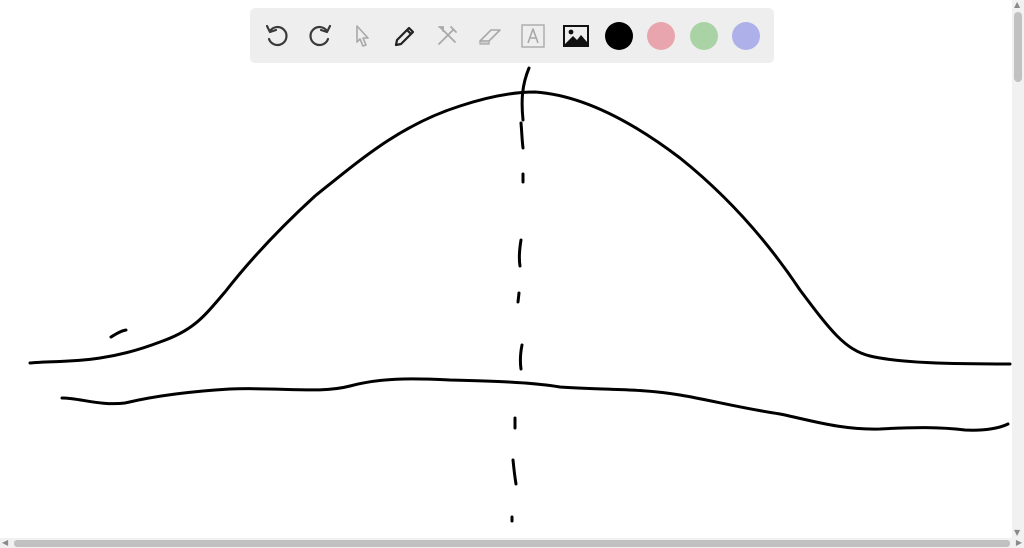 The image size is (1024, 548). What do you see at coordinates (661, 36) in the screenshot?
I see `color-swatch-pink` at bounding box center [661, 36].